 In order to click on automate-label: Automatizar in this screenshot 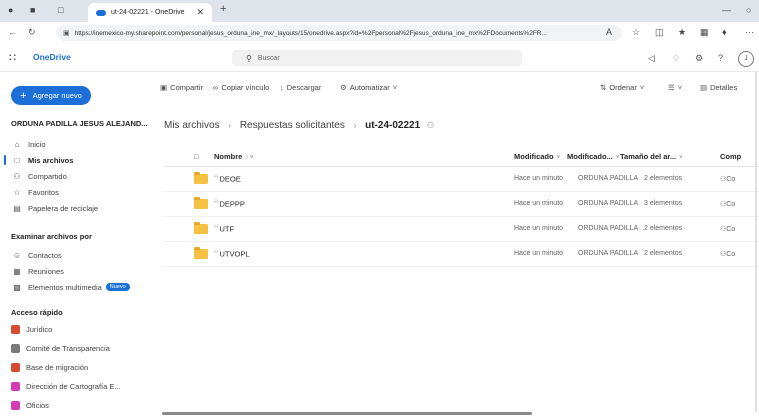, I will do `click(369, 87)`.